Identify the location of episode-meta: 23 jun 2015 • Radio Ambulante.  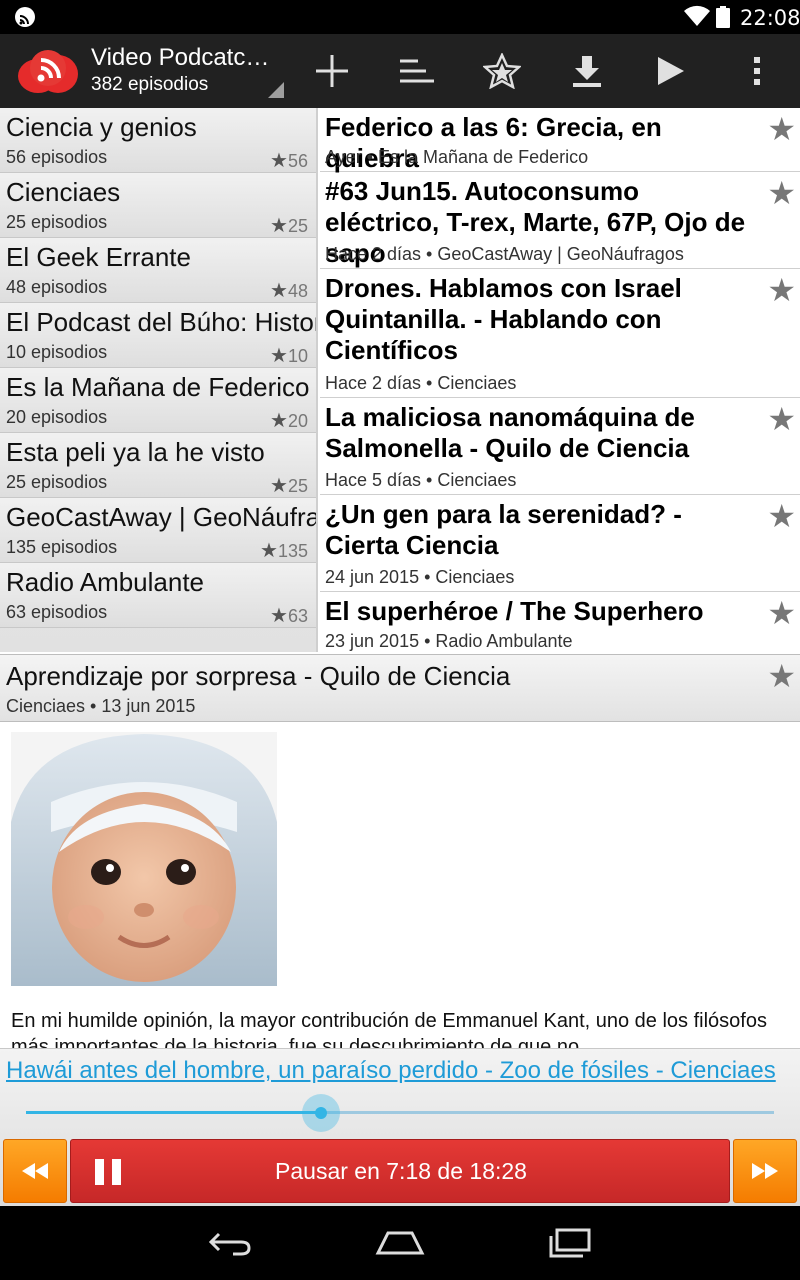
(449, 641).